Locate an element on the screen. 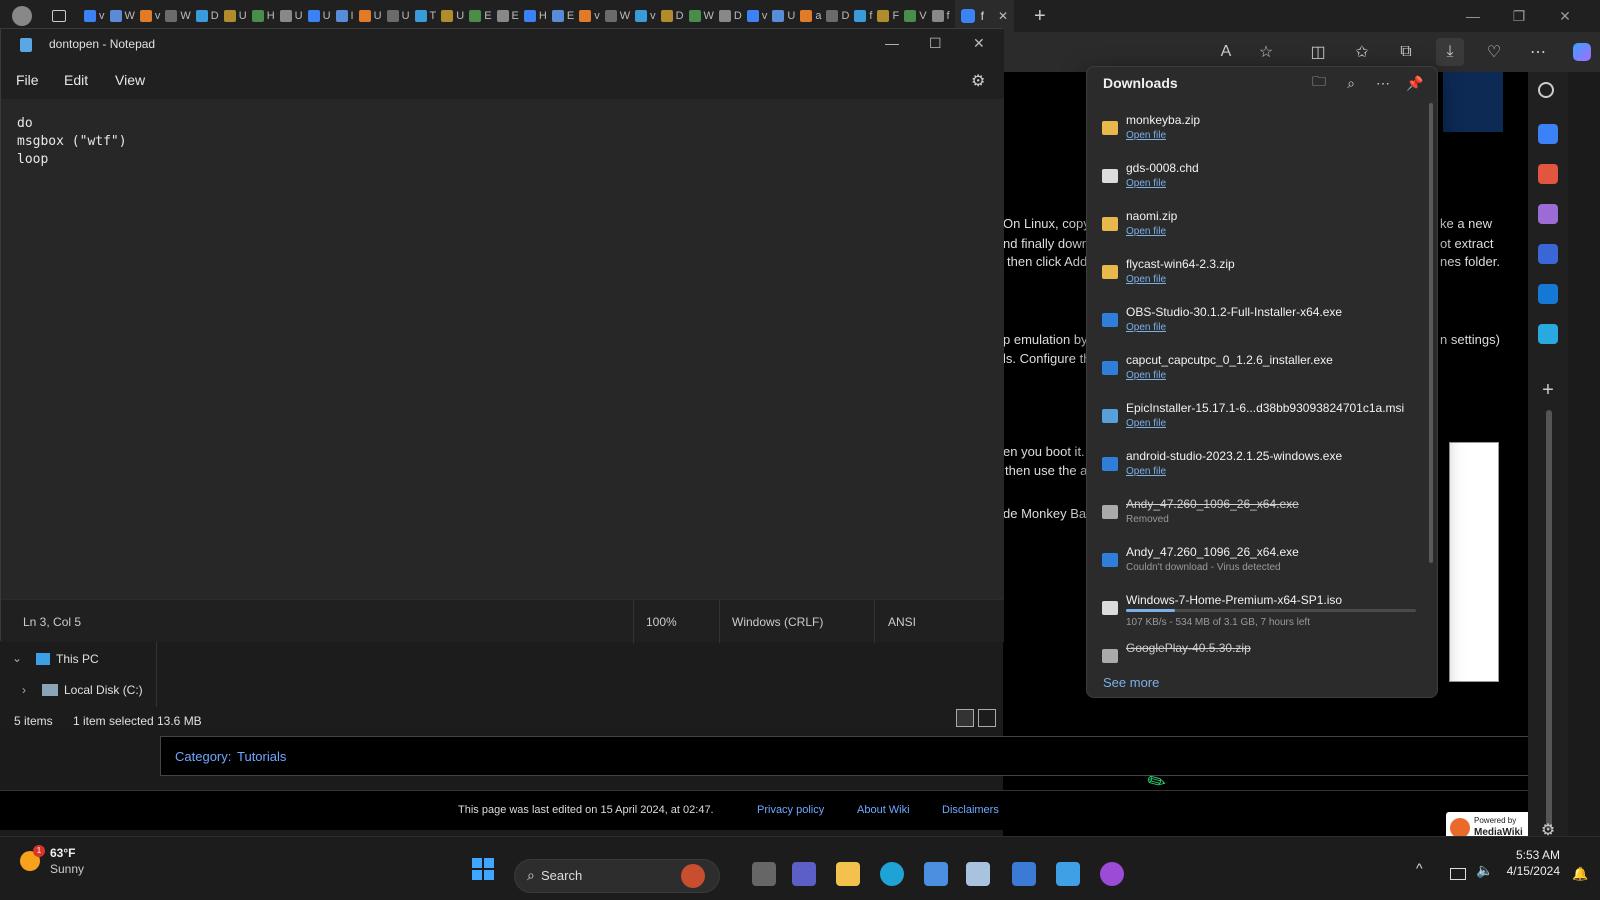 This screenshot has height=900, width=1600. download-item: gds-0008.chd Open file is located at coordinates (1257, 177).